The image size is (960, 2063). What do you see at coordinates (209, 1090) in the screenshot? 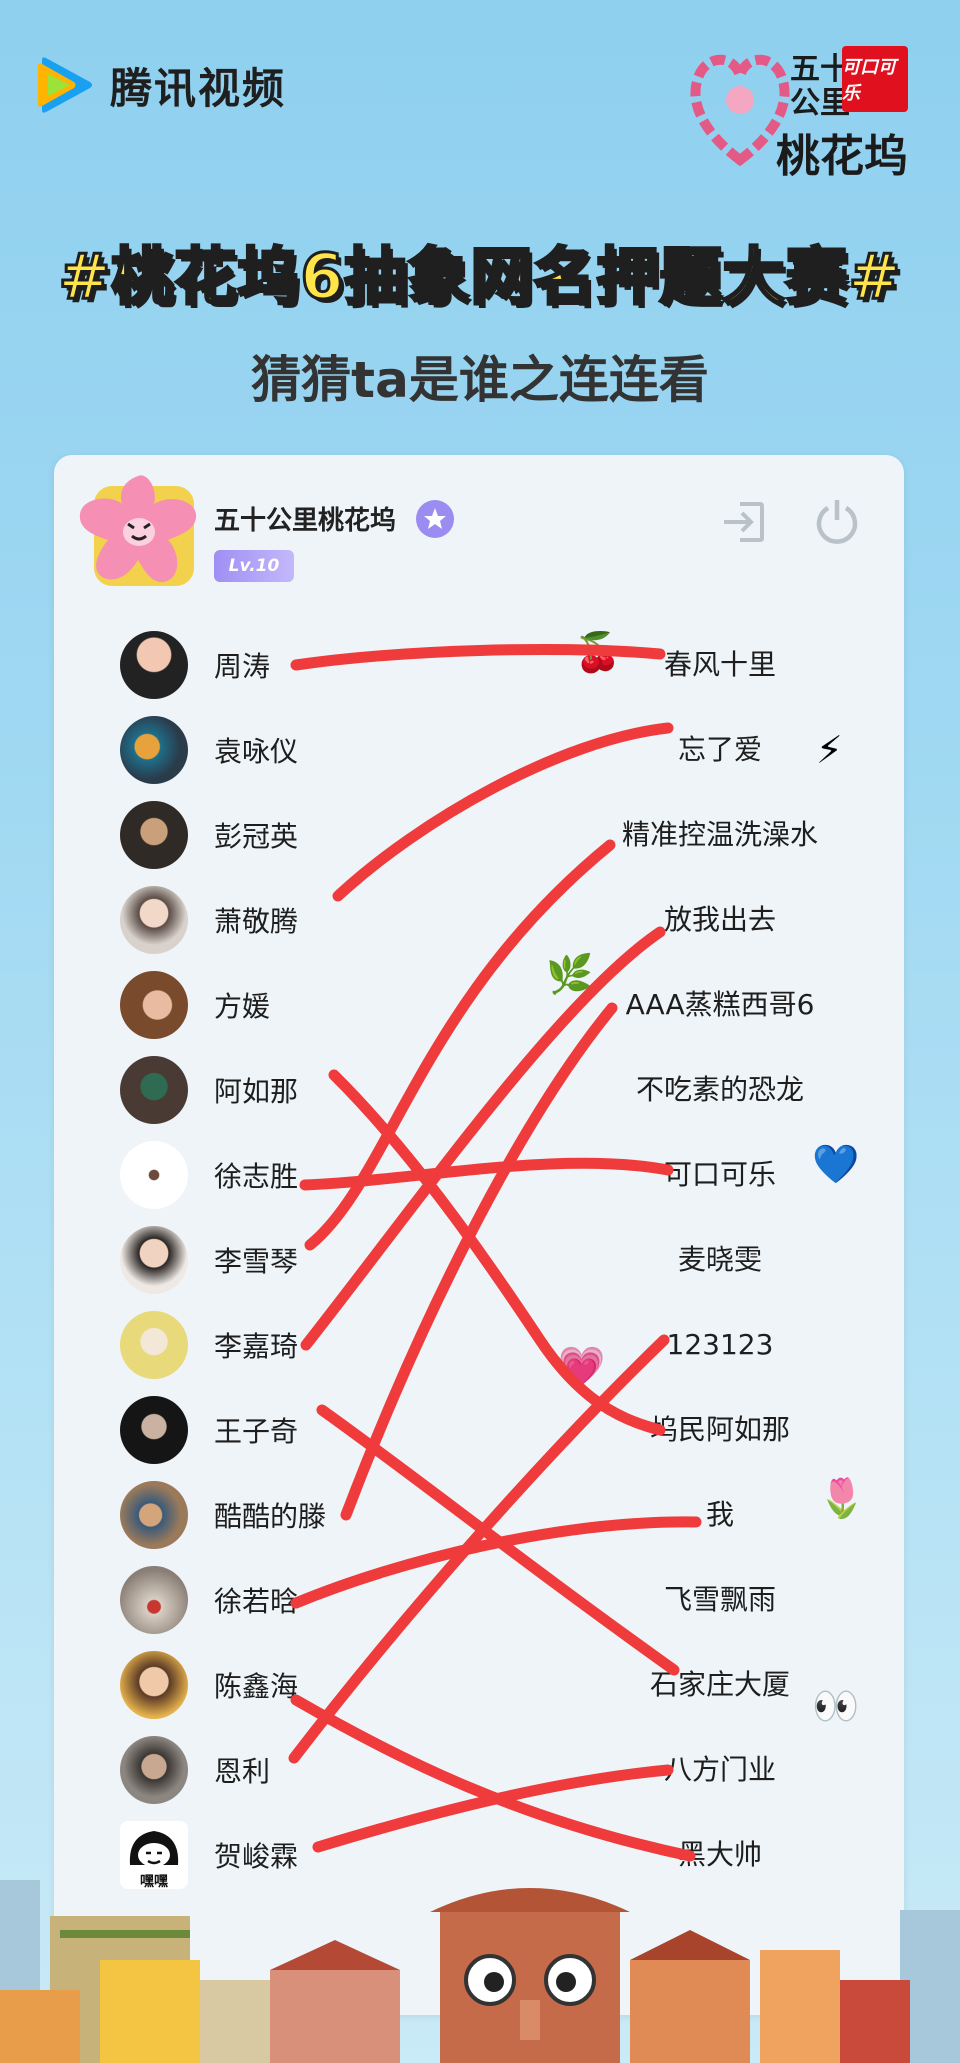
I see `left-item: 阿如那` at bounding box center [209, 1090].